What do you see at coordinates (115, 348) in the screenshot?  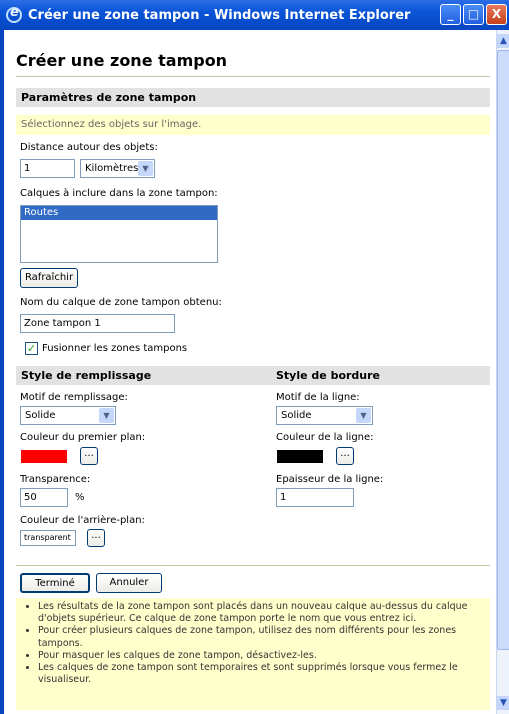 I see `merge-label: Fusionner les zones tampons` at bounding box center [115, 348].